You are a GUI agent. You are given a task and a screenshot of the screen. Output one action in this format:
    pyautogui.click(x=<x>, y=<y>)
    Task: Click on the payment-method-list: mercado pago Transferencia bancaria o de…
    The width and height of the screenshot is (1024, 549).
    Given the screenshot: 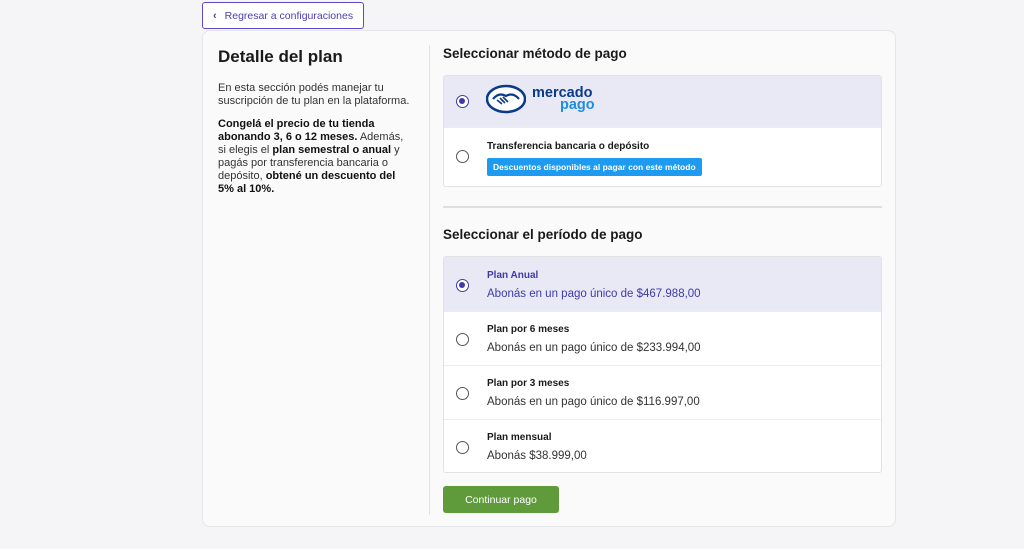 What is the action you would take?
    pyautogui.click(x=662, y=131)
    